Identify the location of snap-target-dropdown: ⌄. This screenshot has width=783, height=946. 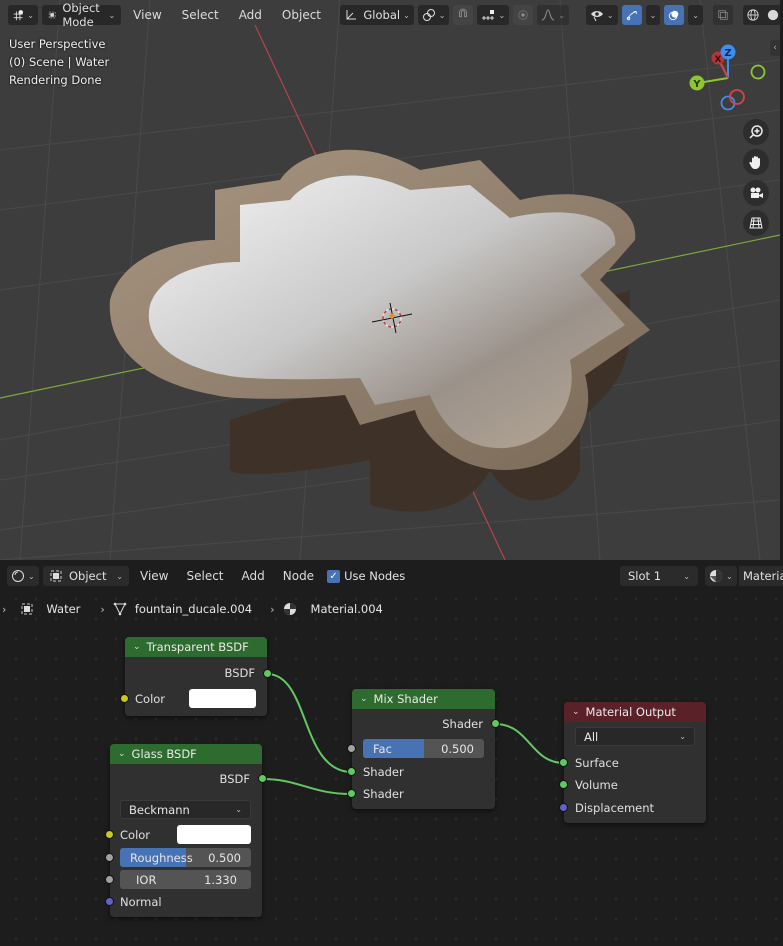
(493, 15).